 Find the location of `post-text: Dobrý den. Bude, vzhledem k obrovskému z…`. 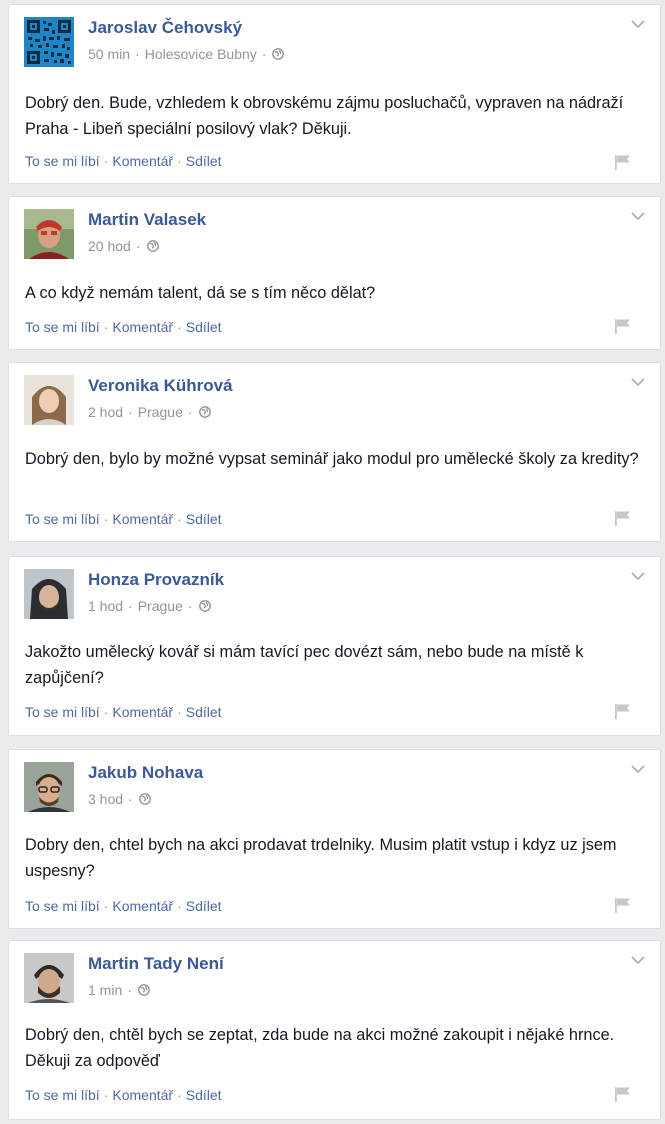

post-text: Dobrý den. Bude, vzhledem k obrovskému z… is located at coordinates (324, 116).